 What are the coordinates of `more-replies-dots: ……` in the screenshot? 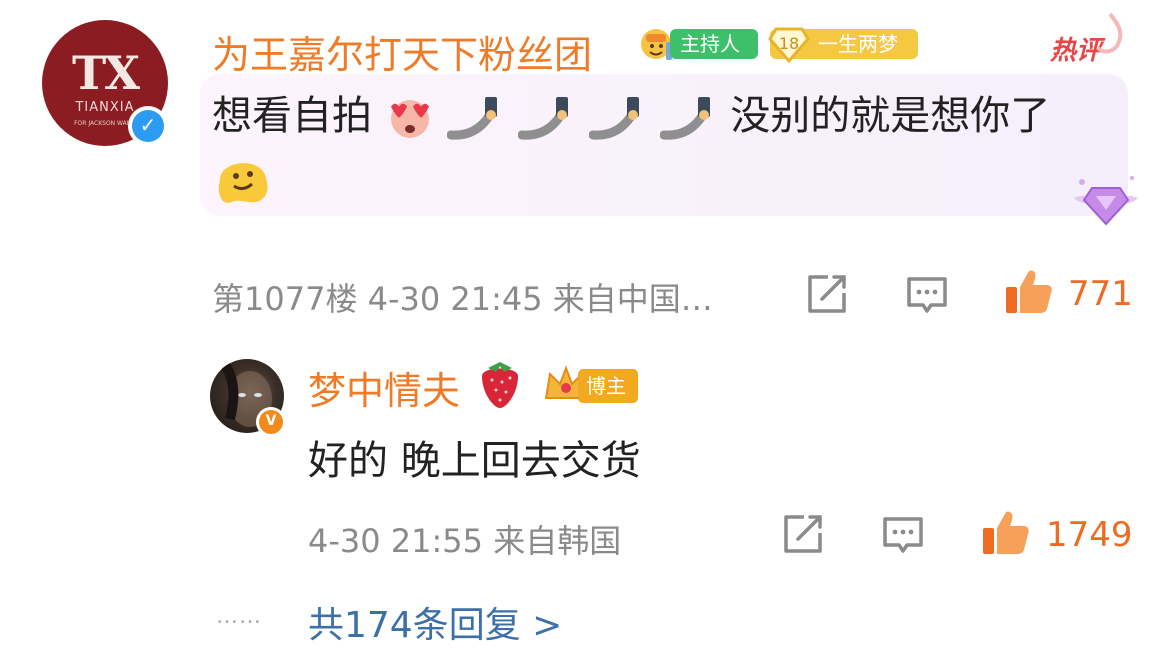 It's located at (239, 616).